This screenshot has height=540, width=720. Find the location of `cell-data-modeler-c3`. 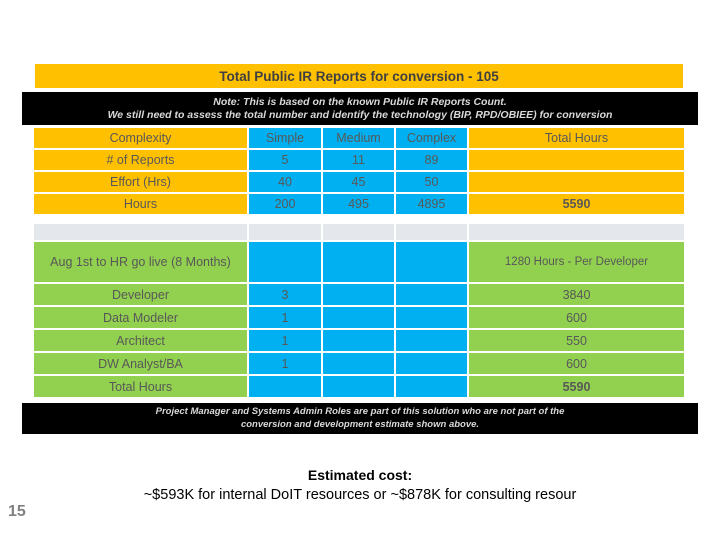

cell-data-modeler-c3 is located at coordinates (358, 317).